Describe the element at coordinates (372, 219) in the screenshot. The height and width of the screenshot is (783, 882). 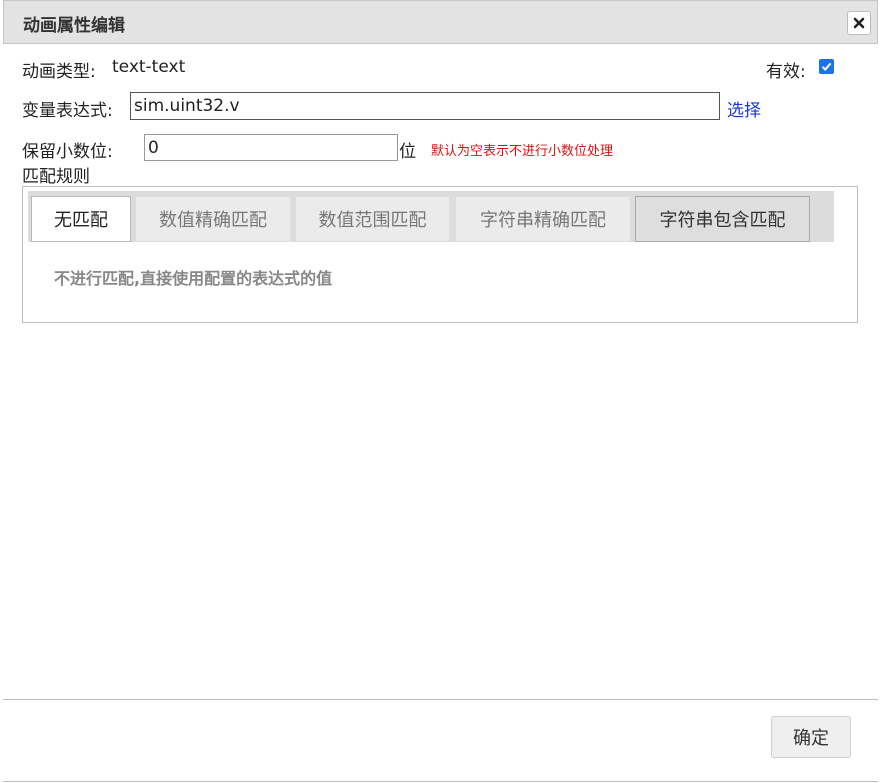
I see `tab-numeric-range-match: 数值范围匹配` at that location.